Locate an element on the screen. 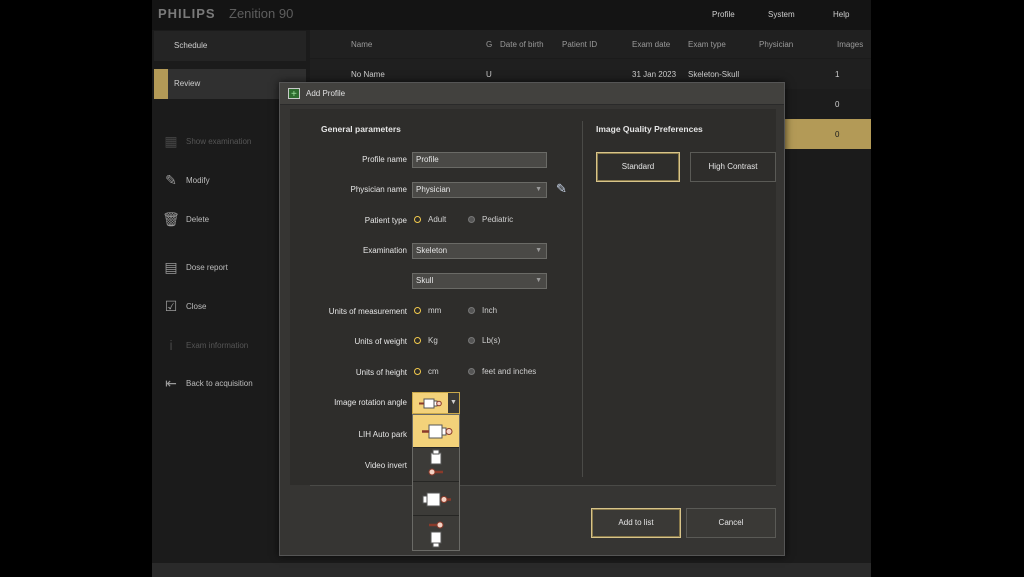 This screenshot has width=1024, height=577. action-show-examination: ▦ Show examination is located at coordinates (205, 141).